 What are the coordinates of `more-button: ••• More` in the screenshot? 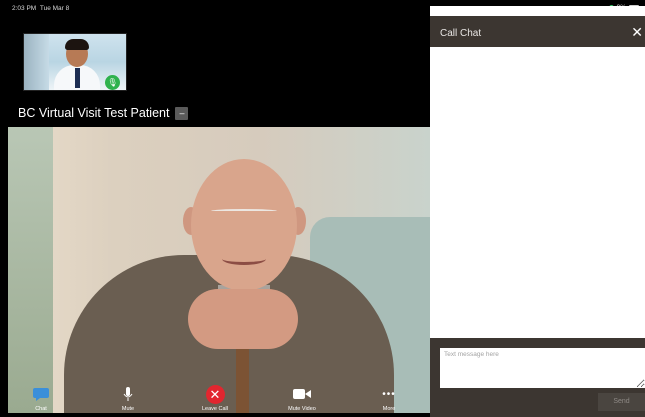 It's located at (389, 398).